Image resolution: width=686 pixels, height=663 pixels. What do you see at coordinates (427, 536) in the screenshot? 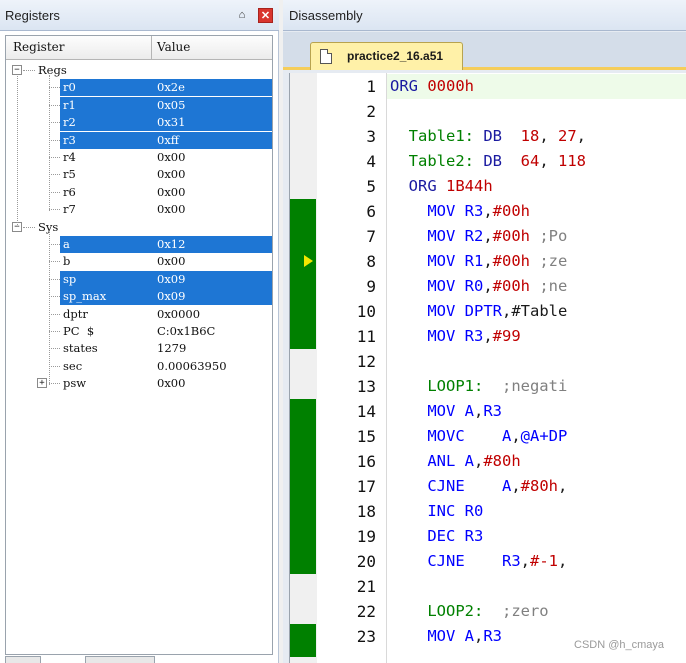
I see `code-token: DEC` at bounding box center [427, 536].